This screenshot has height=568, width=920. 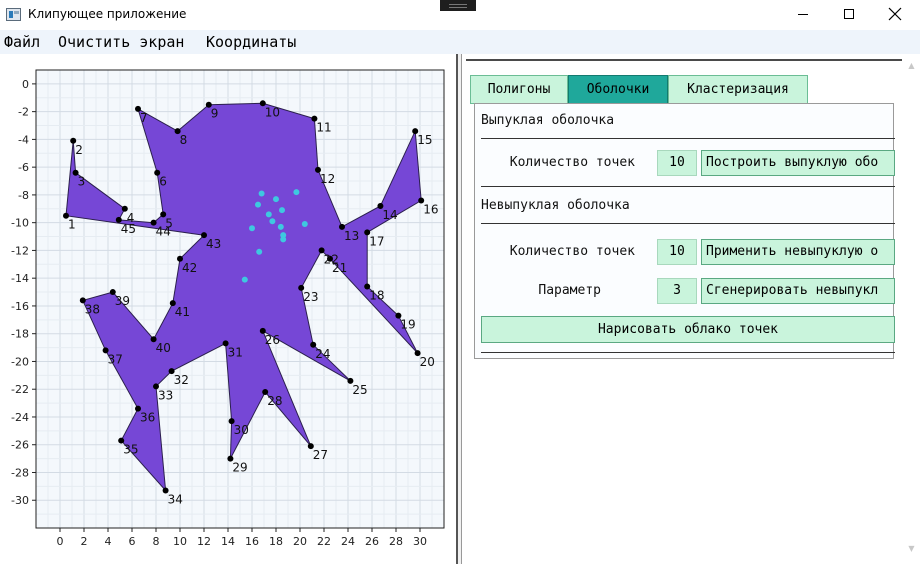 What do you see at coordinates (460, 15) in the screenshot?
I see `title-bar: Клипующее приложение` at bounding box center [460, 15].